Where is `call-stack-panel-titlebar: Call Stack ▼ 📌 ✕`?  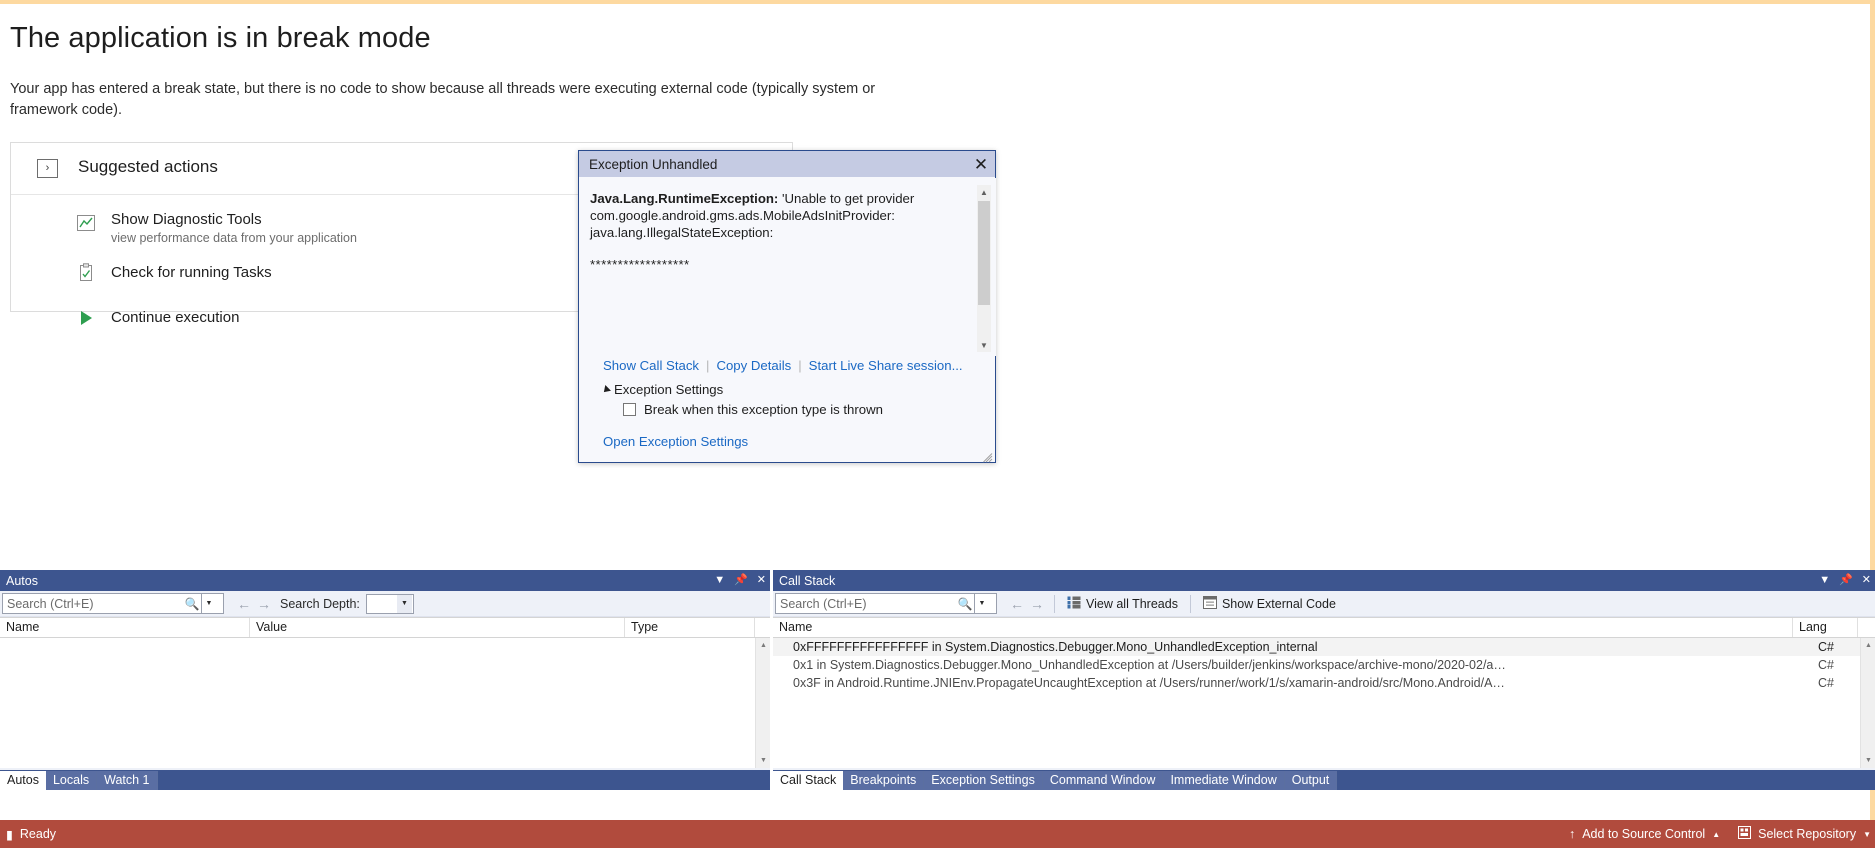 call-stack-panel-titlebar: Call Stack ▼ 📌 ✕ is located at coordinates (1324, 580).